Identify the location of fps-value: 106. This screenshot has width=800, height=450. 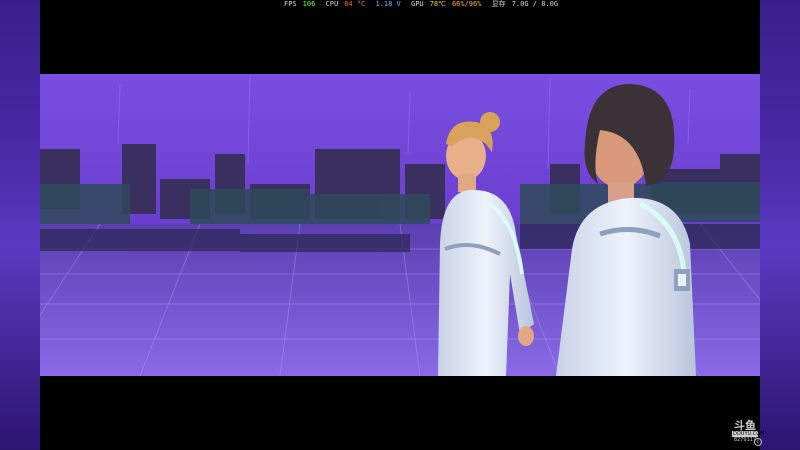
(309, 4).